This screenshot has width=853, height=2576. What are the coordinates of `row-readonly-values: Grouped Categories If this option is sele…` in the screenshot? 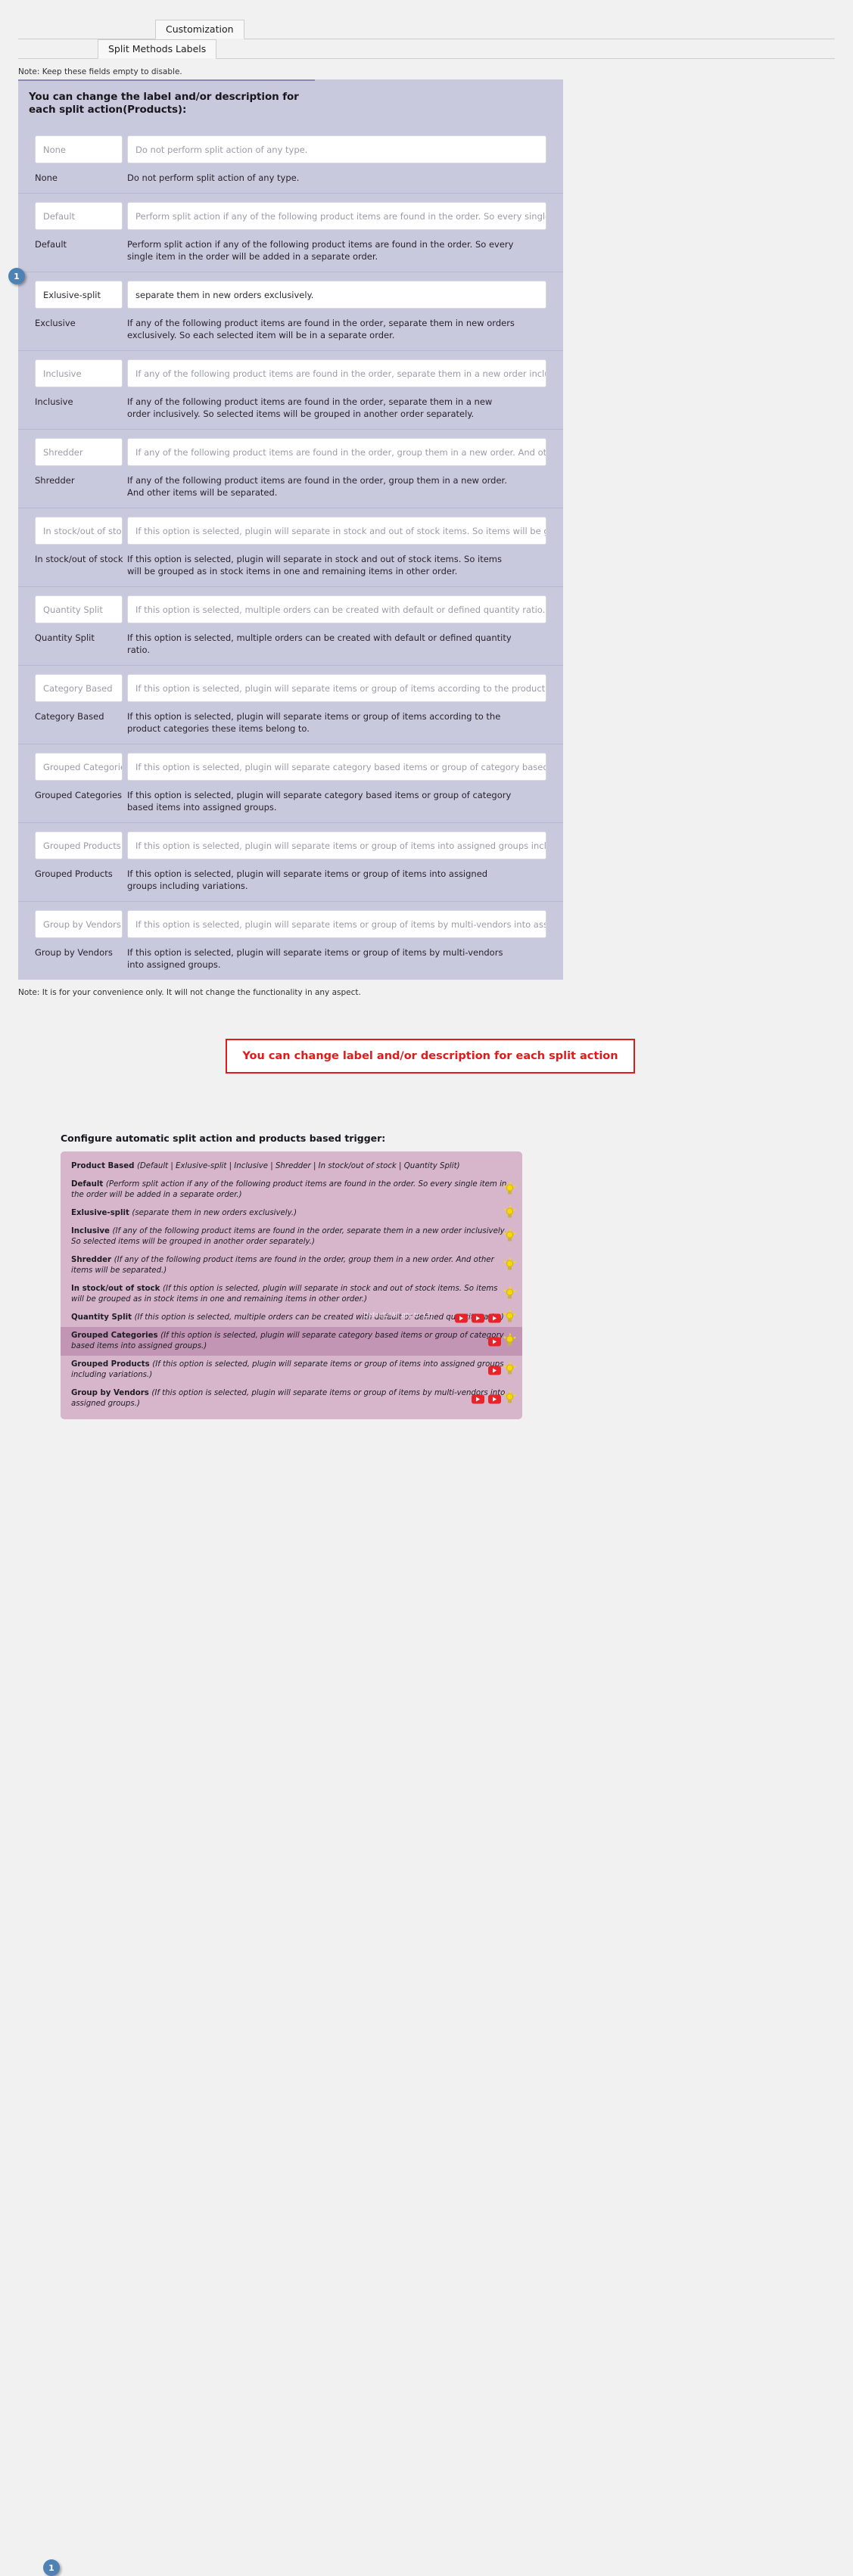 It's located at (291, 802).